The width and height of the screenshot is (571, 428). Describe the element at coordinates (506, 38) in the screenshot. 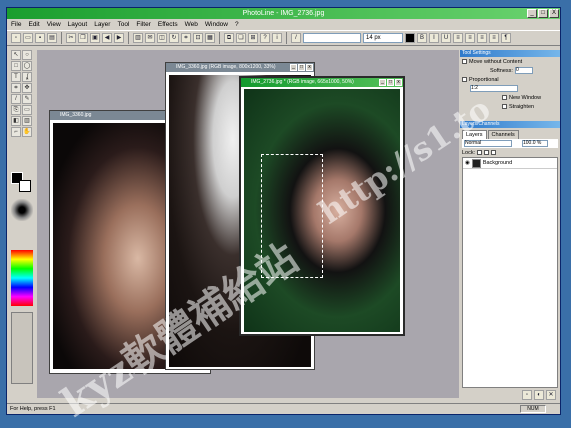

I see `text-options-icon: ¶` at that location.